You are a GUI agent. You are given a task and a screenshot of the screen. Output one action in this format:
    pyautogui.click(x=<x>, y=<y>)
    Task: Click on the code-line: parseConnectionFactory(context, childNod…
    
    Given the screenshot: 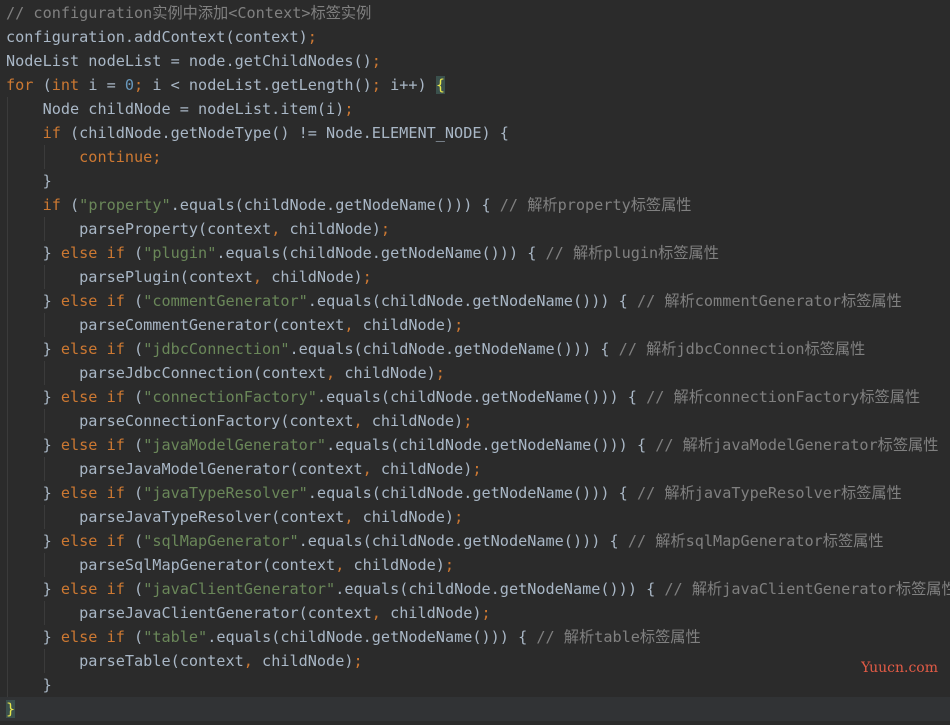 What is the action you would take?
    pyautogui.click(x=478, y=421)
    